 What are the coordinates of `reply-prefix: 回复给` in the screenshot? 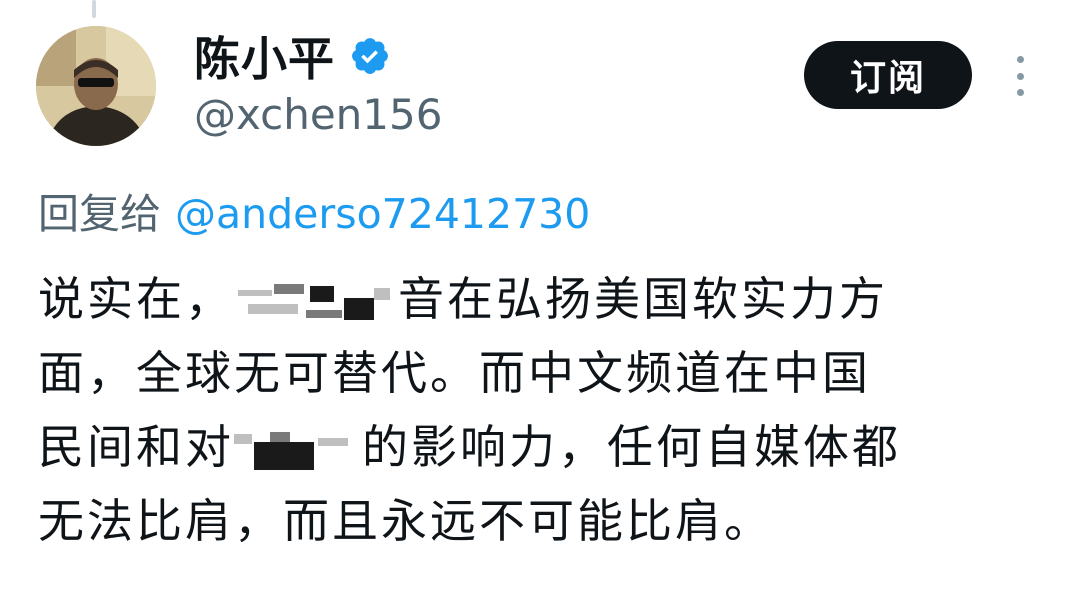 It's located at (99, 214).